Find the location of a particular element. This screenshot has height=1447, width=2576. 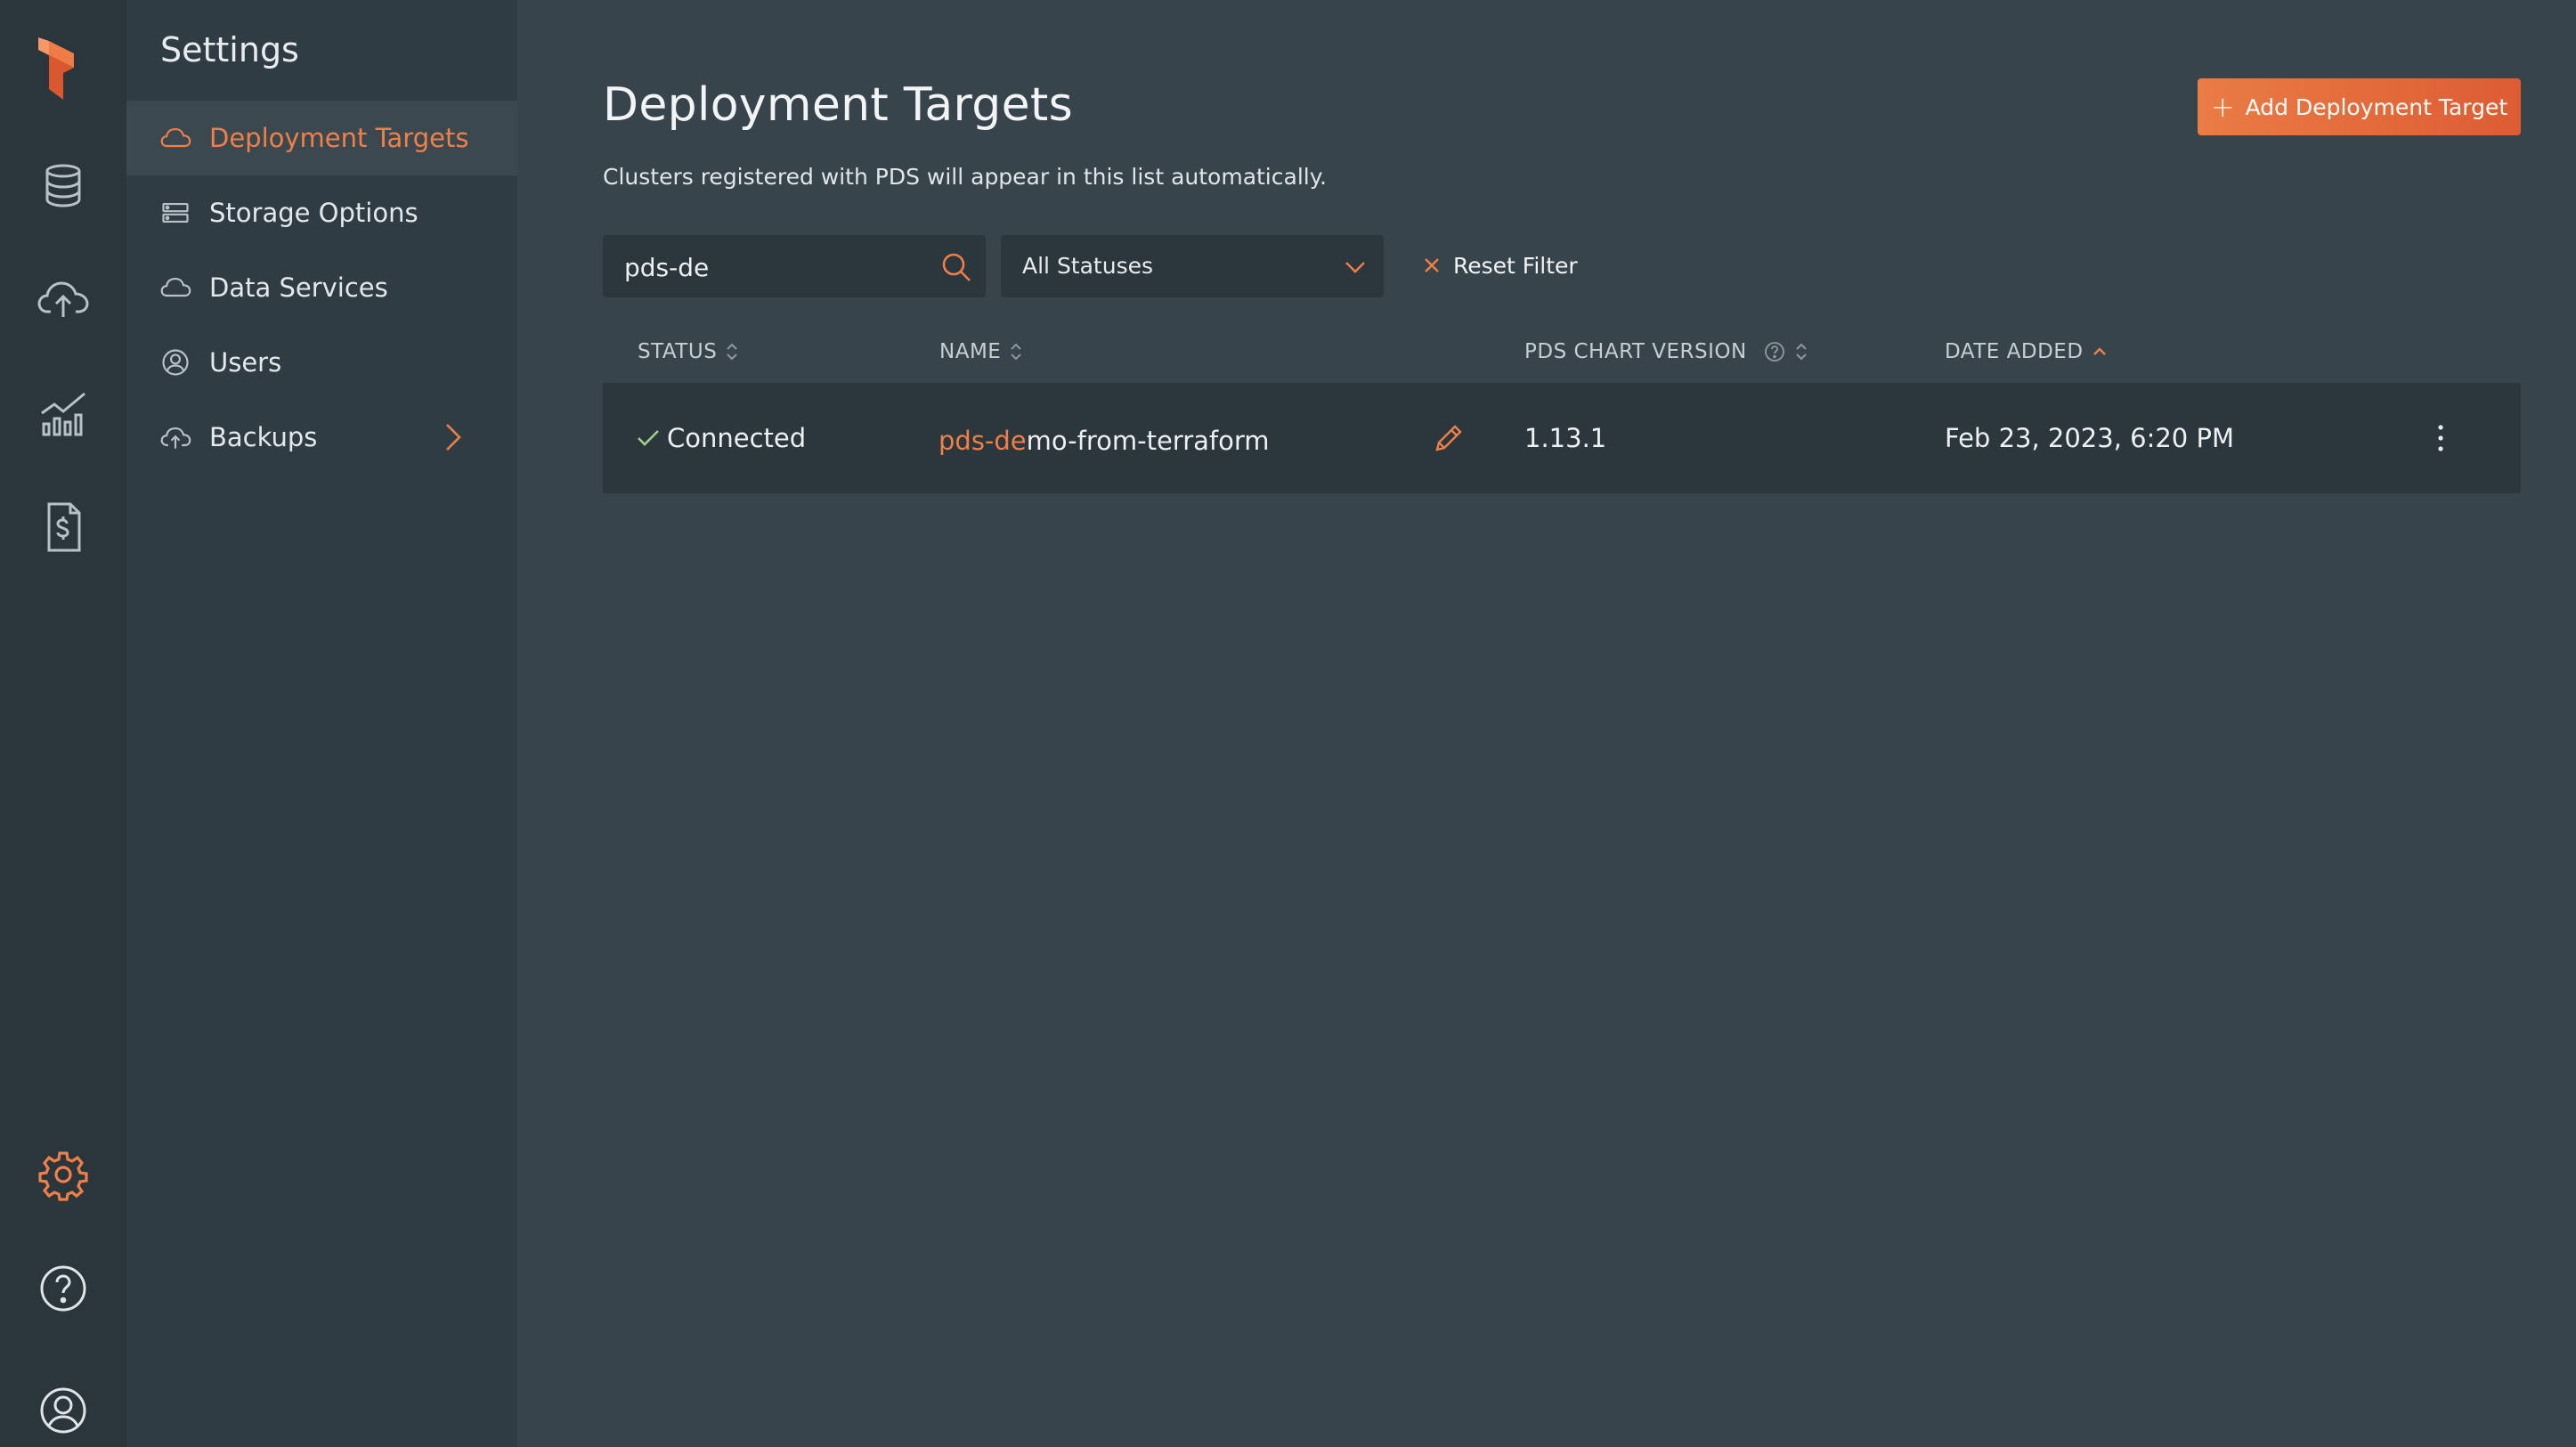

reset-filter-label: Reset Filter is located at coordinates (1515, 265).